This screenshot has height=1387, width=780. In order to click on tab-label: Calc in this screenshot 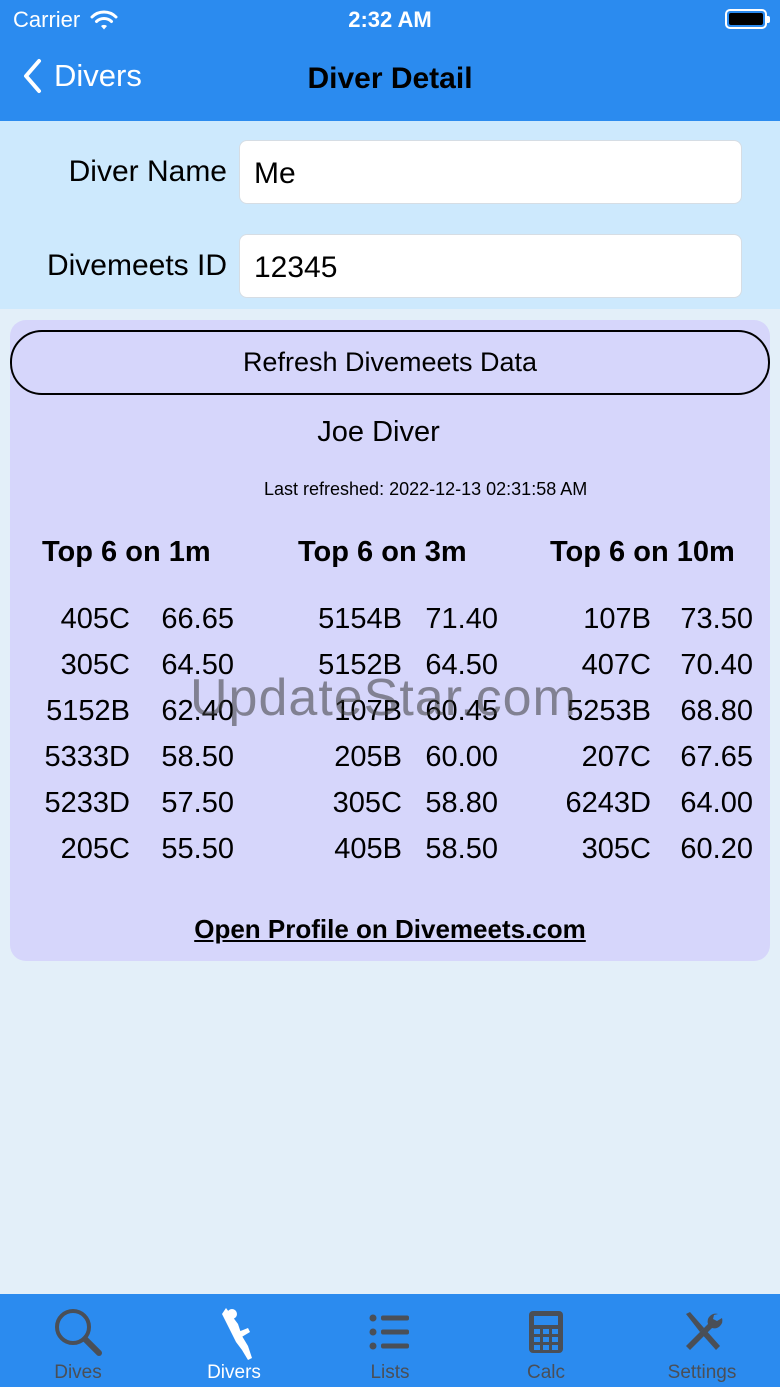, I will do `click(545, 1372)`.